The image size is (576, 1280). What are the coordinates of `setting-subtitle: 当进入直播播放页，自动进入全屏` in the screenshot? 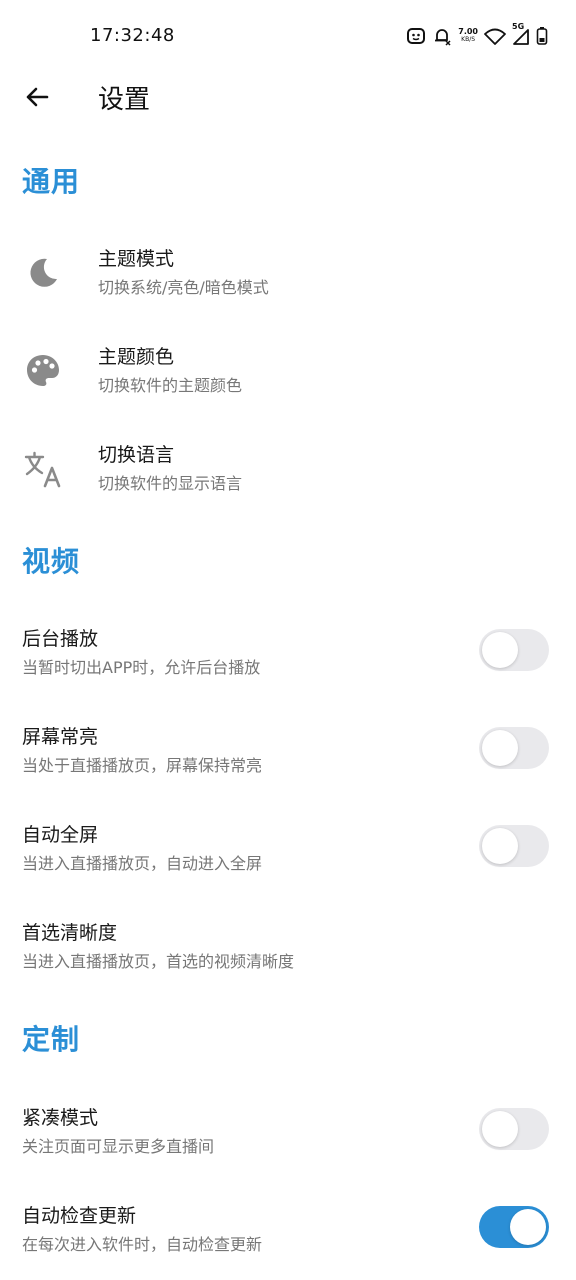 It's located at (142, 863).